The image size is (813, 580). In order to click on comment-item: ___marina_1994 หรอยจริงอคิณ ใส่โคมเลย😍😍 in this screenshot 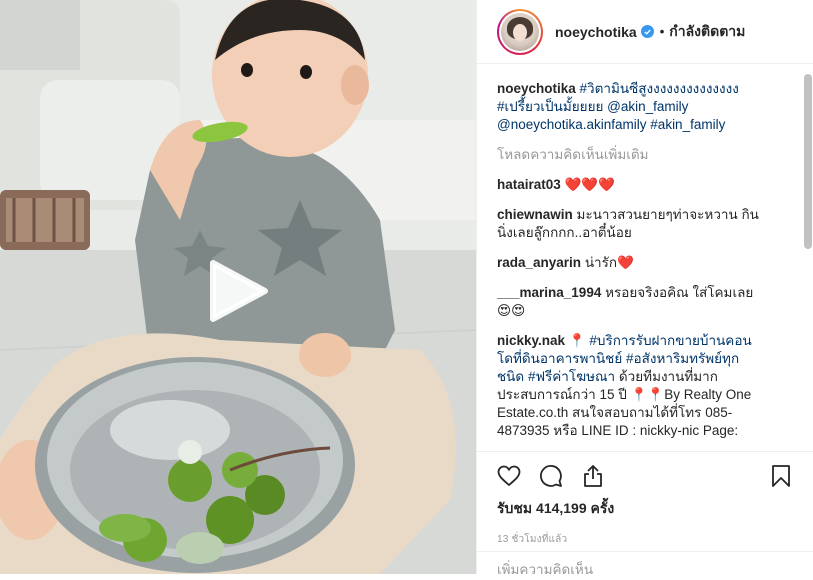, I will do `click(643, 302)`.